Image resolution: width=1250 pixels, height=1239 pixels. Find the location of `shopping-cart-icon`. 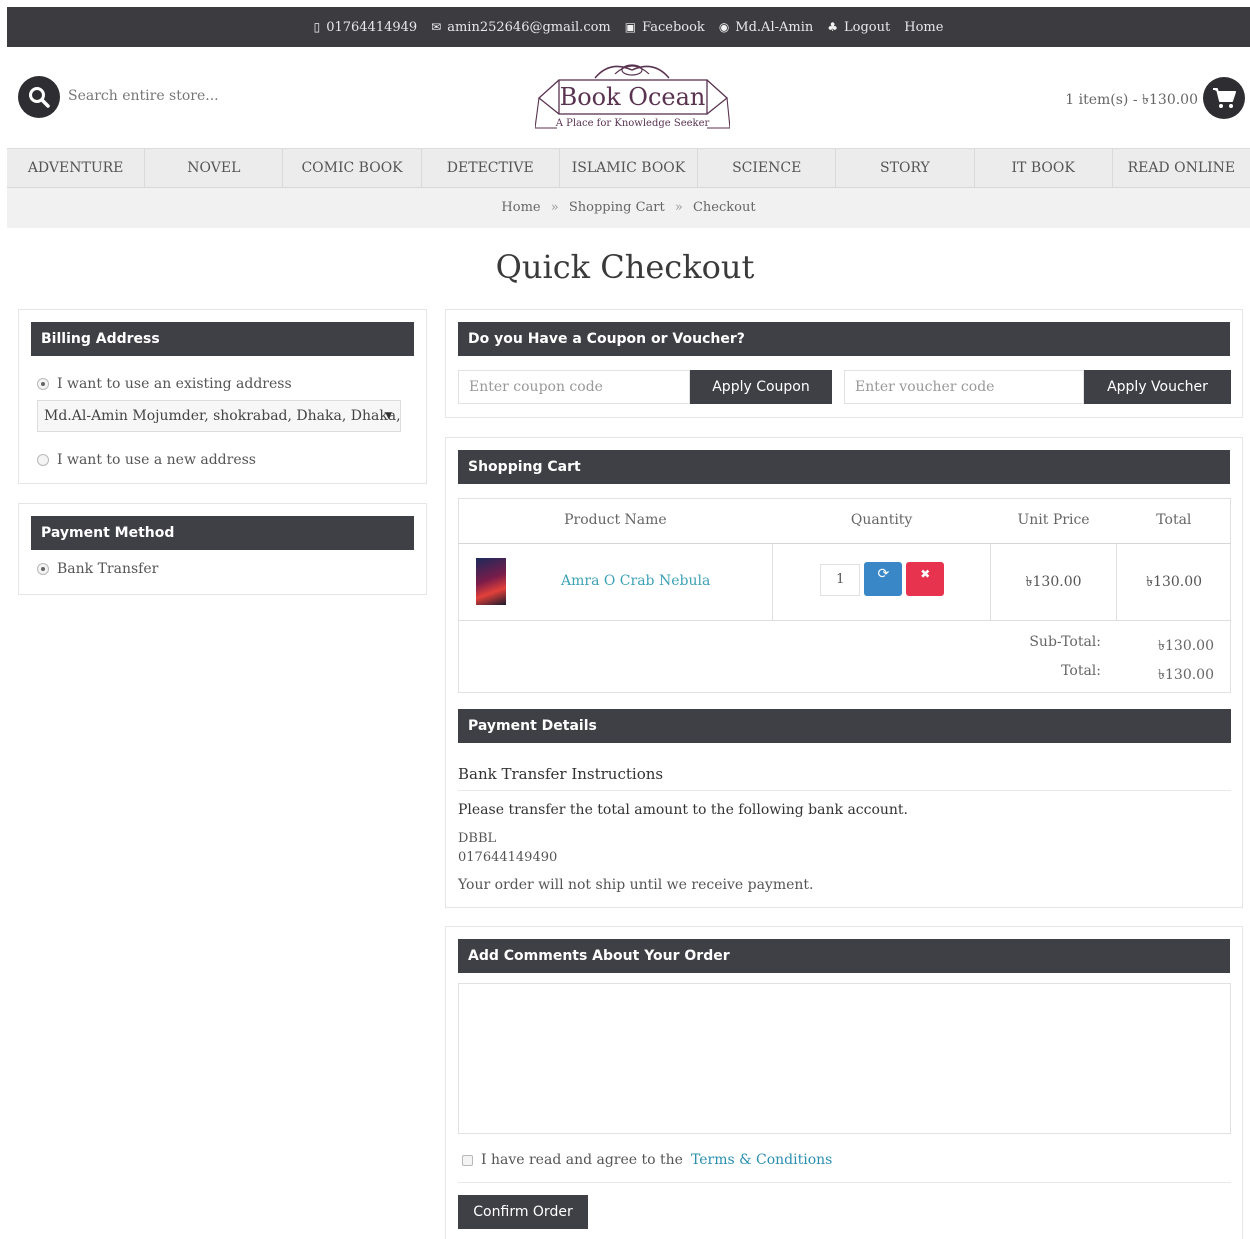

shopping-cart-icon is located at coordinates (1224, 98).